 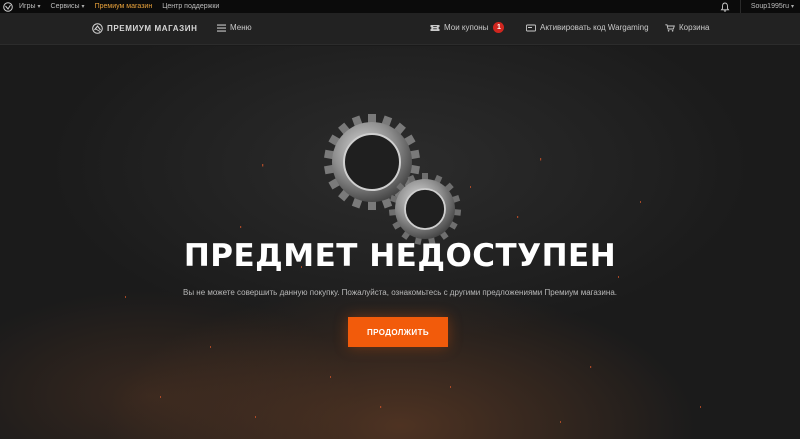 I want to click on continue-button: ПРОДОЛЖИТЬ, so click(x=398, y=332).